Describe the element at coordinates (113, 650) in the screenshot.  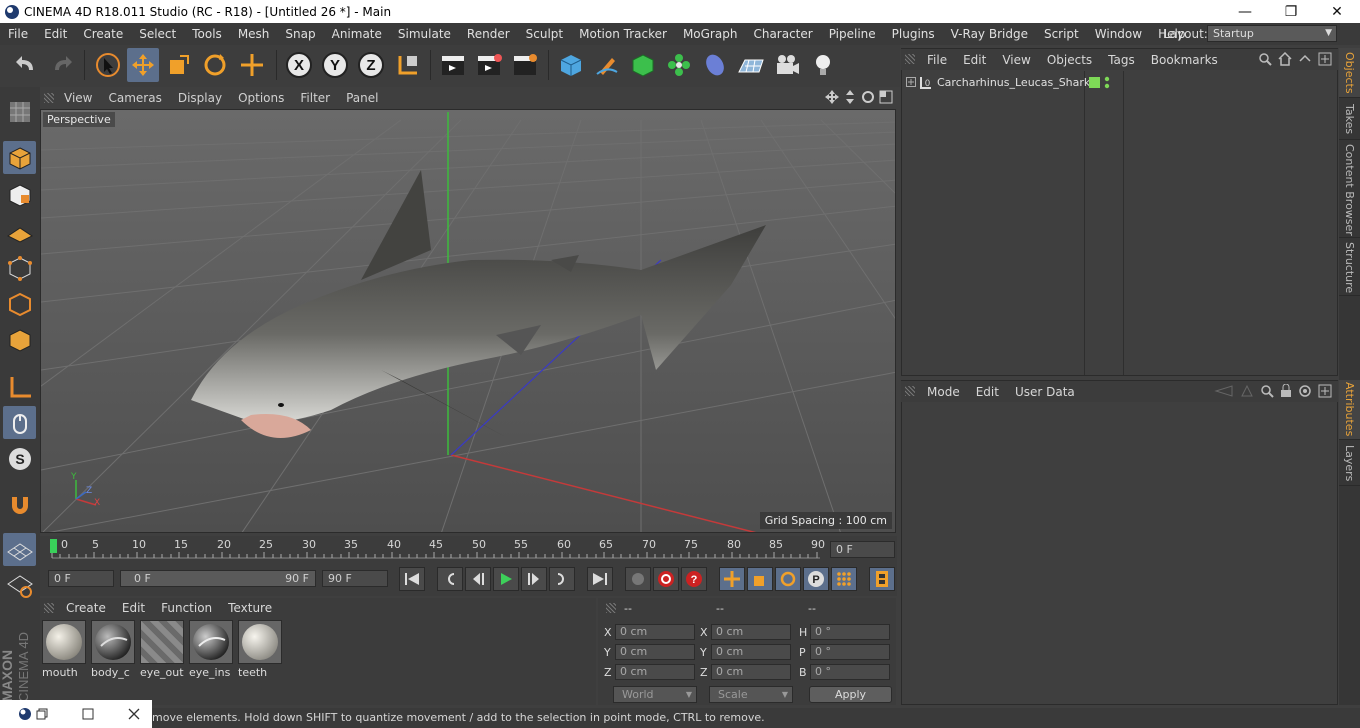
I see `material-body: body_c` at that location.